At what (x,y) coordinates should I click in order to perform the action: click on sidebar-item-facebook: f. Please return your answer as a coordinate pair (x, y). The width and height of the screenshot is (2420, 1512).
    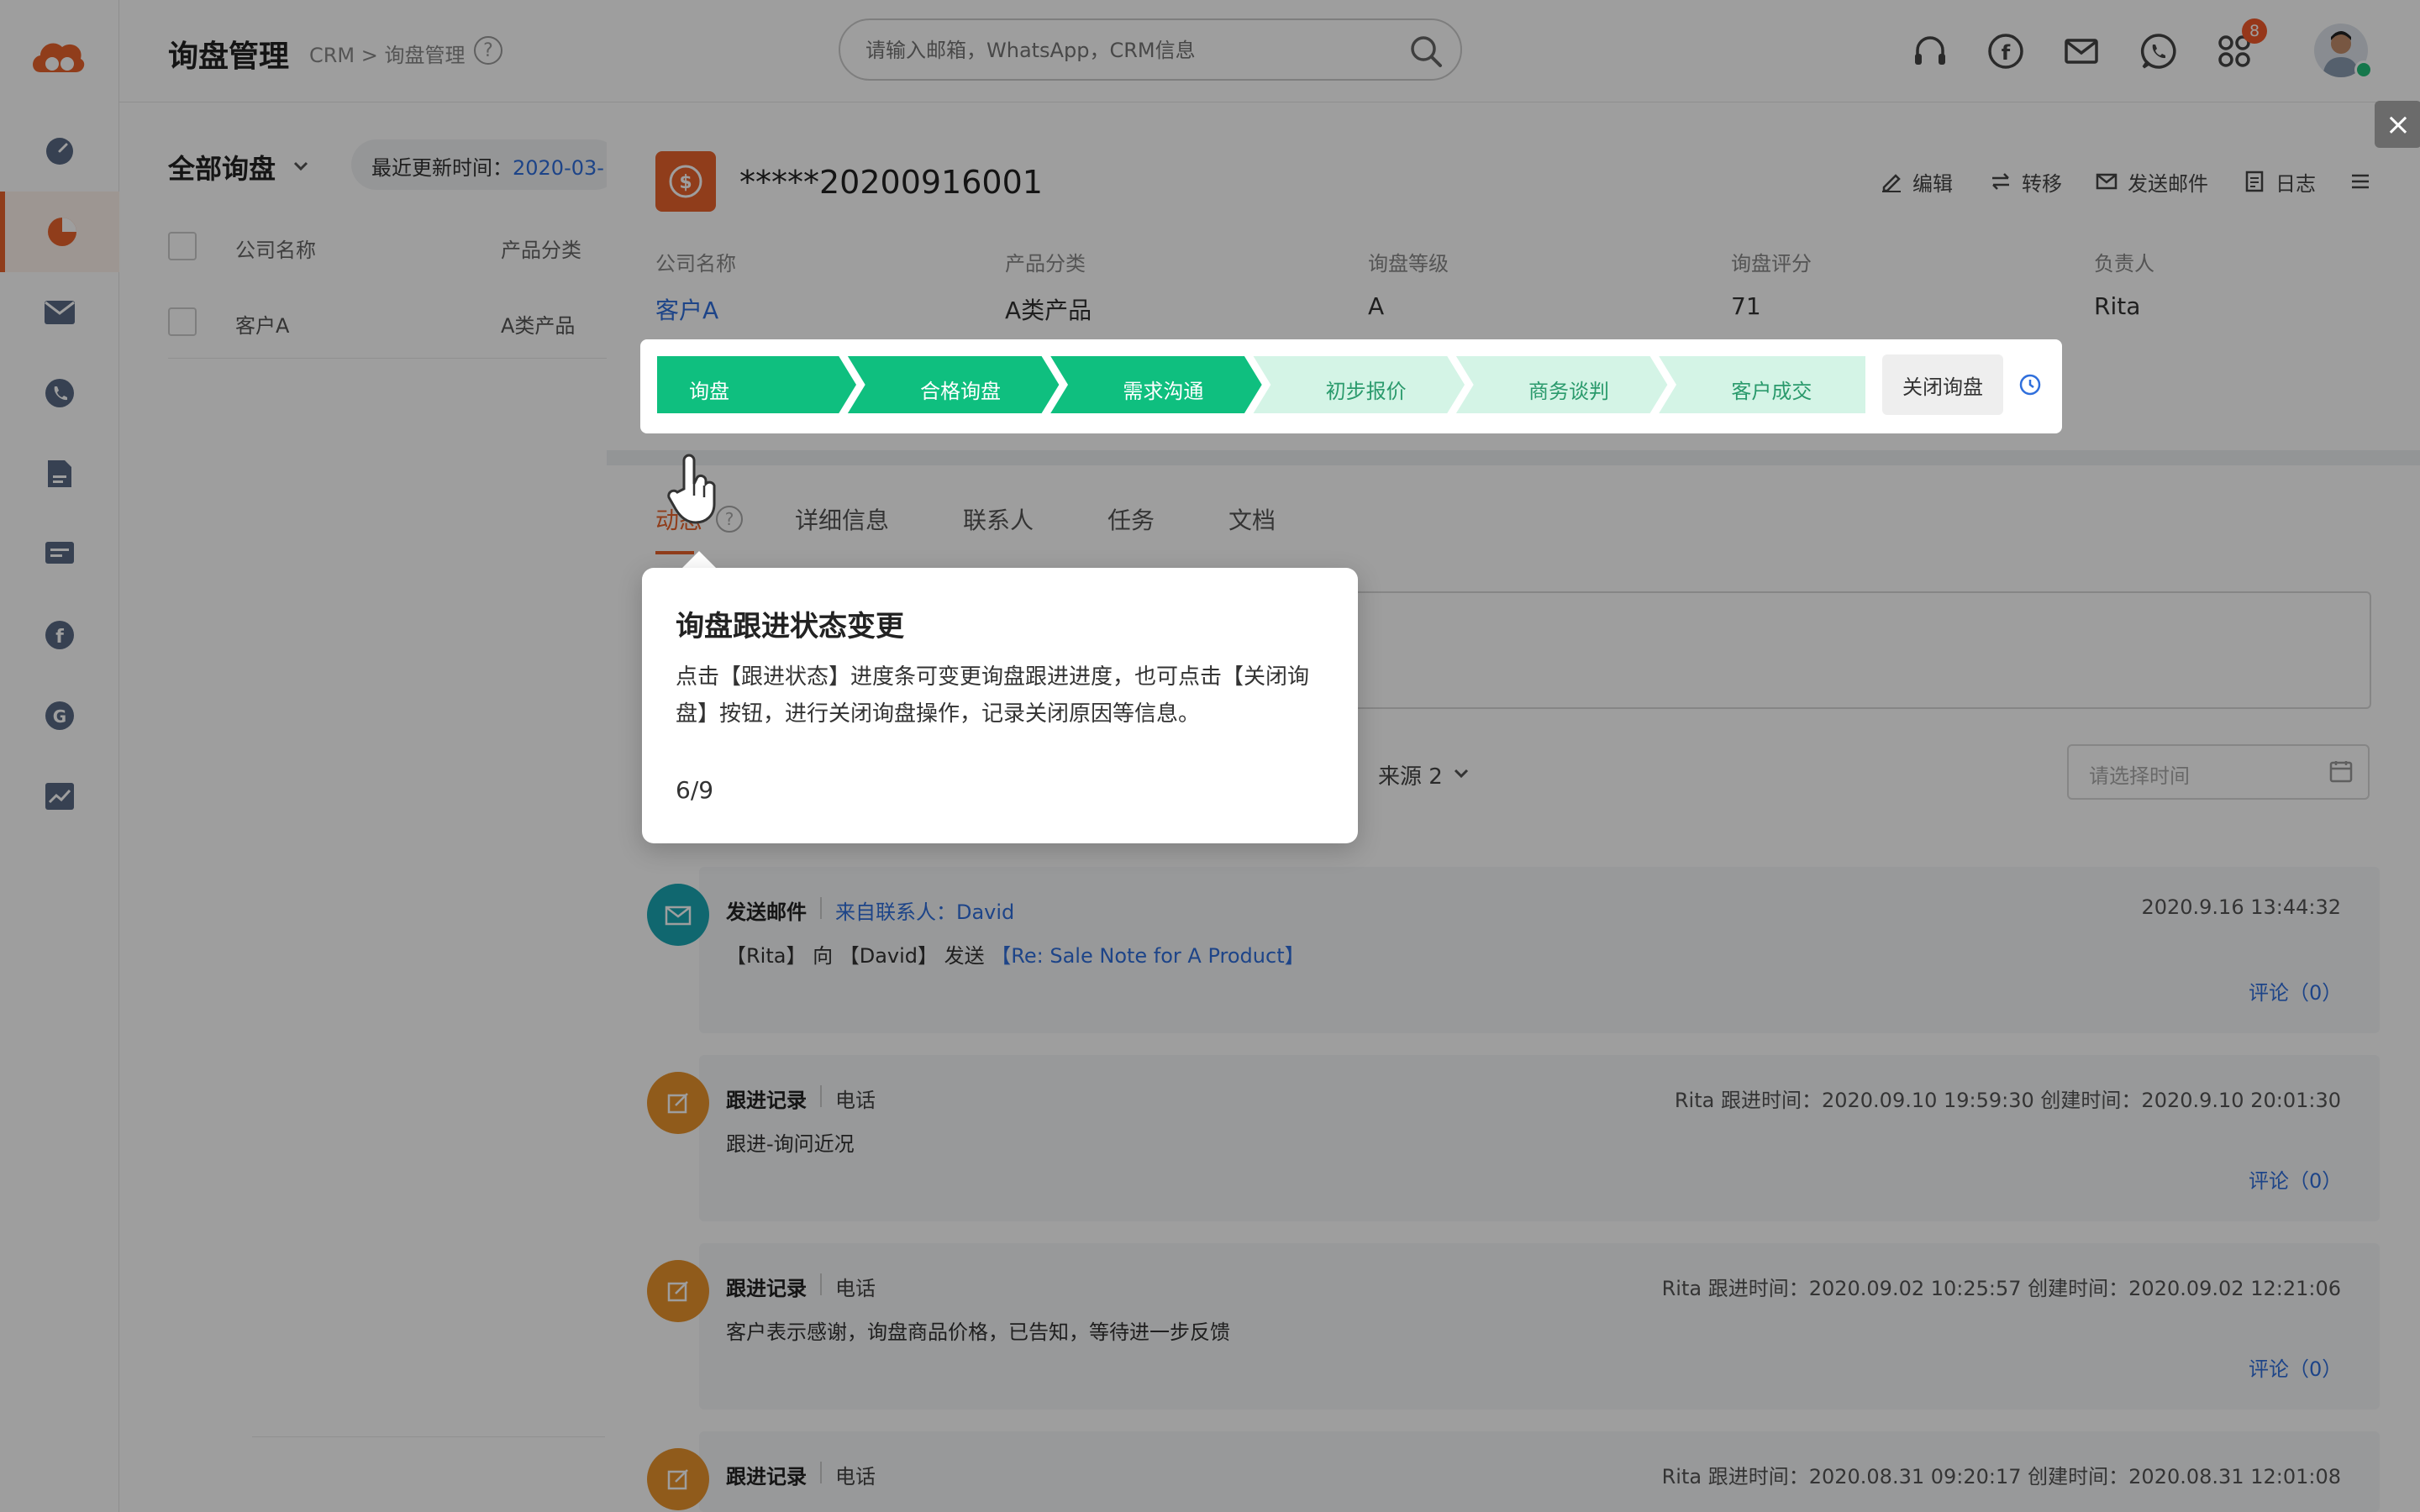
    Looking at the image, I should click on (60, 635).